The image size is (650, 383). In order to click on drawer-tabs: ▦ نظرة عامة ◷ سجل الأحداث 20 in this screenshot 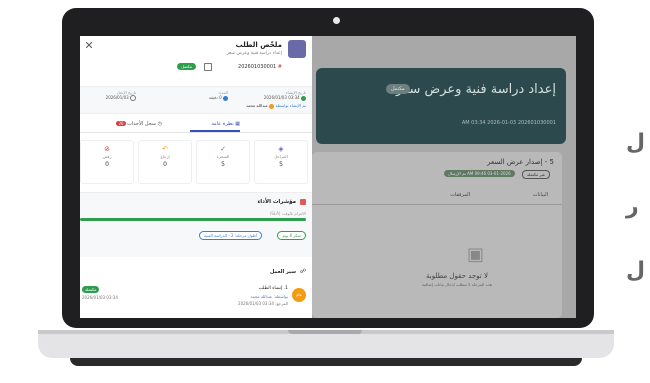, I will do `click(196, 125)`.